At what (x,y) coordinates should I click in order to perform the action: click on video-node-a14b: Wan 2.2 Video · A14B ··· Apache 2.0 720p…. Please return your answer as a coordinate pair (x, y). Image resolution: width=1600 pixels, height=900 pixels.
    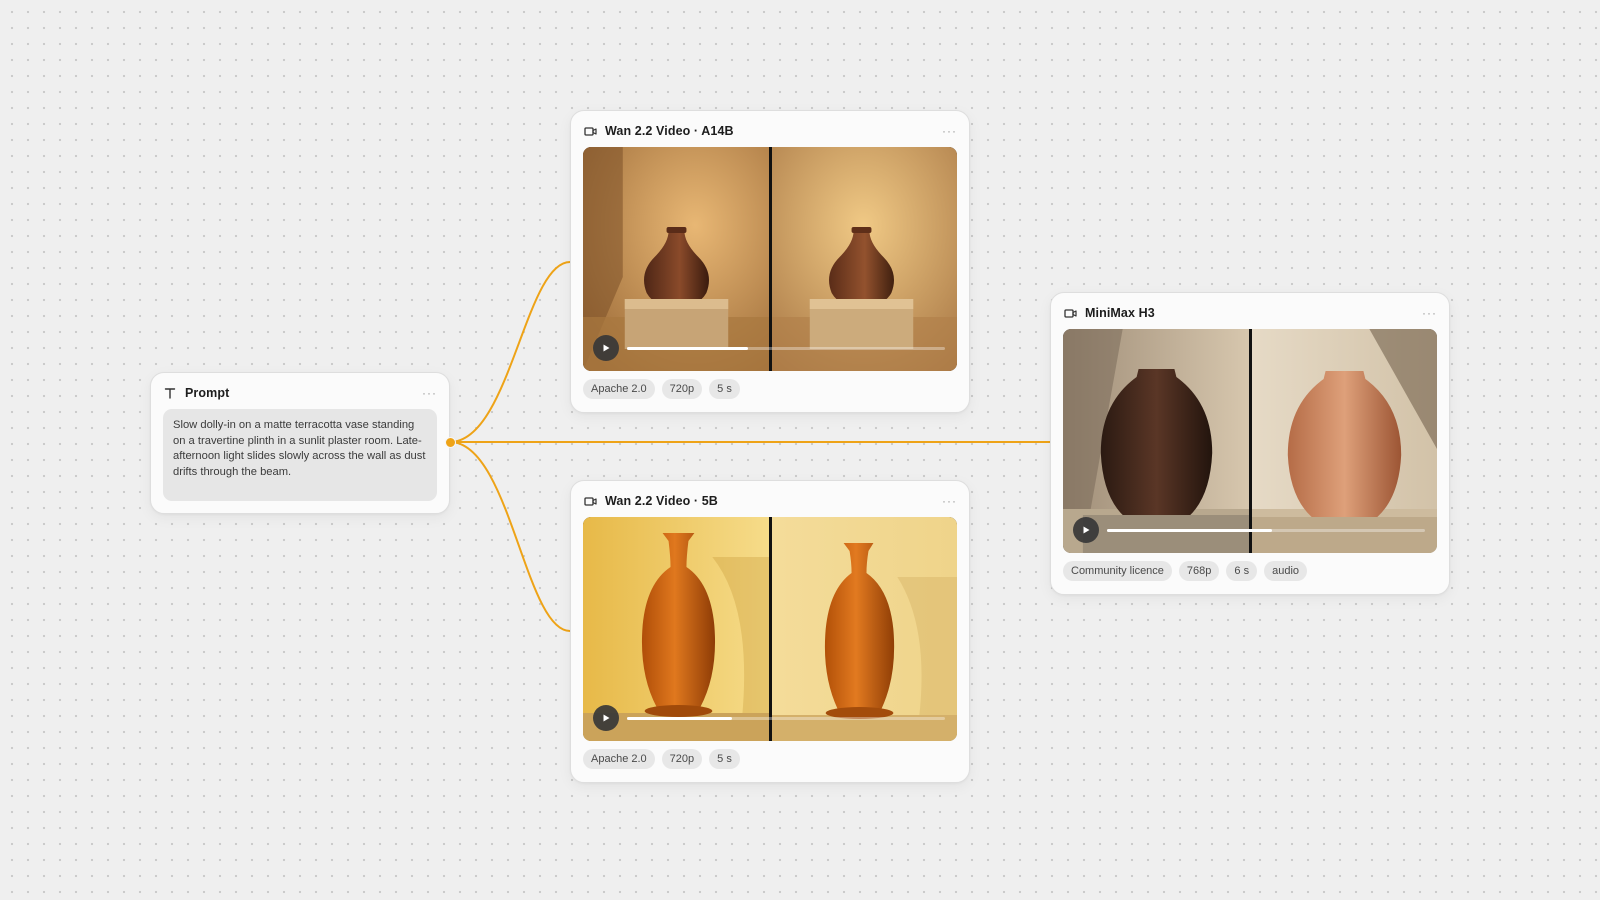
    Looking at the image, I should click on (770, 261).